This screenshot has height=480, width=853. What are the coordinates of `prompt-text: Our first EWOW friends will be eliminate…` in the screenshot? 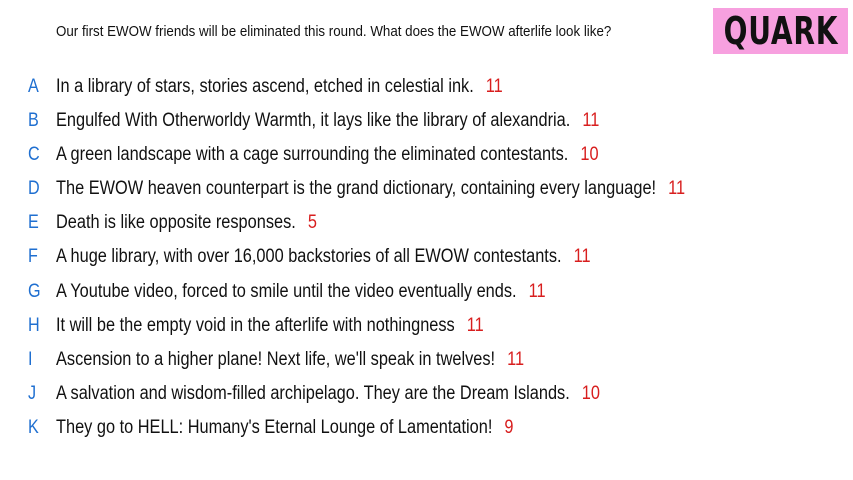 It's located at (334, 32).